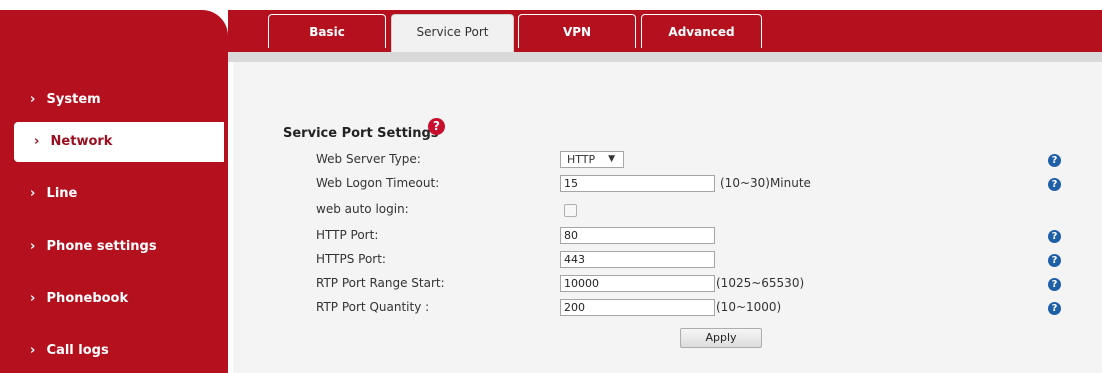  I want to click on http-port-input, so click(637, 235).